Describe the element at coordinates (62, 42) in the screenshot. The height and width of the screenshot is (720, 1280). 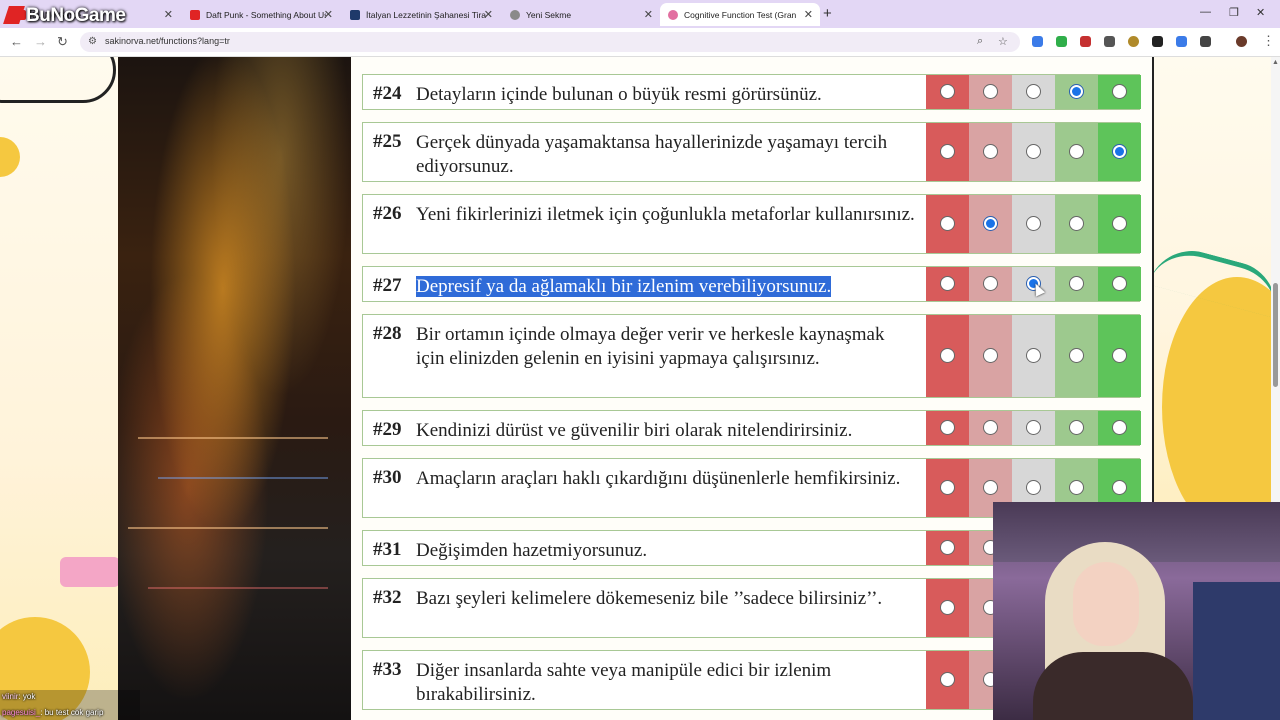
I see `reload-icon: ↻` at that location.